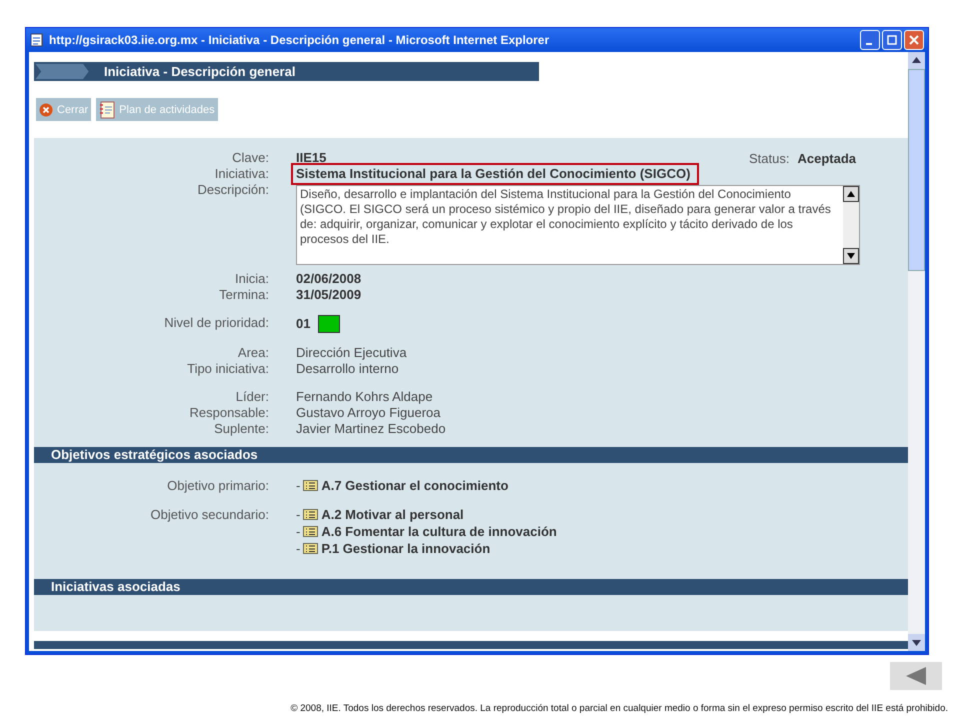 Image resolution: width=960 pixels, height=720 pixels. What do you see at coordinates (232, 190) in the screenshot?
I see `field-label: Descripción:` at bounding box center [232, 190].